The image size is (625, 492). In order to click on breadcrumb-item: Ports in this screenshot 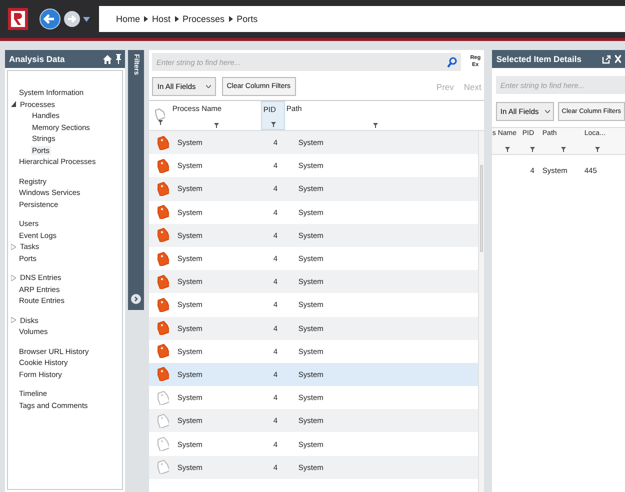, I will do `click(247, 19)`.